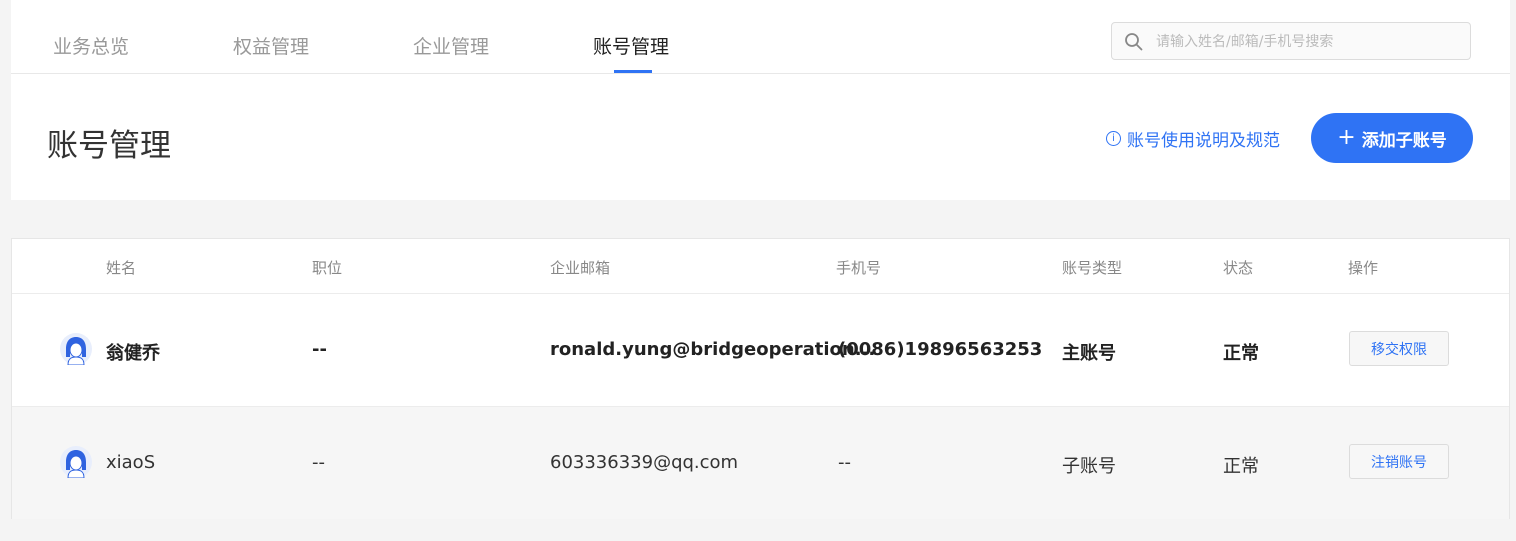 This screenshot has width=1516, height=541. I want to click on table-header: 姓名 职位 企业邮箱 手机号 账号类型 状态 操作, so click(760, 266).